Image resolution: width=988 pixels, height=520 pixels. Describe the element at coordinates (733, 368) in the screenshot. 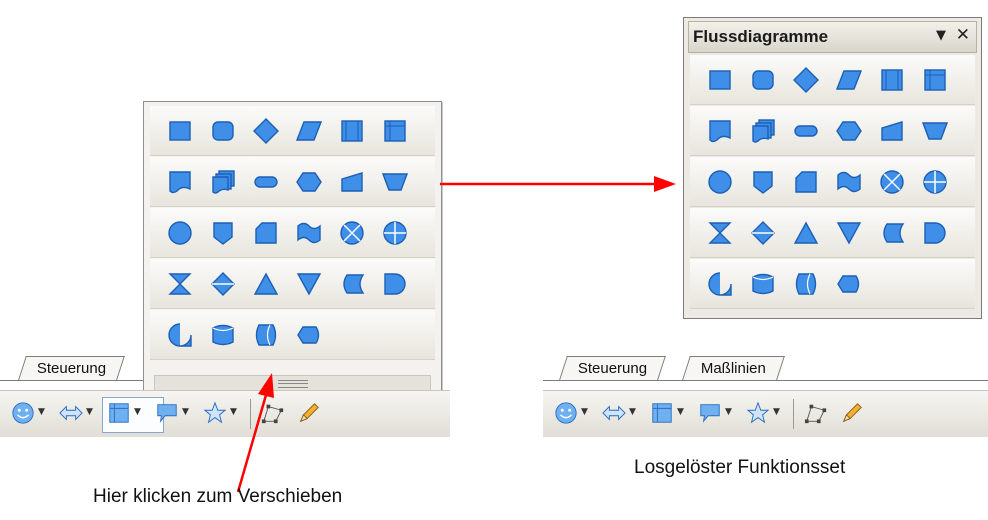

I see `tab-masslinien: Maßlinien` at that location.